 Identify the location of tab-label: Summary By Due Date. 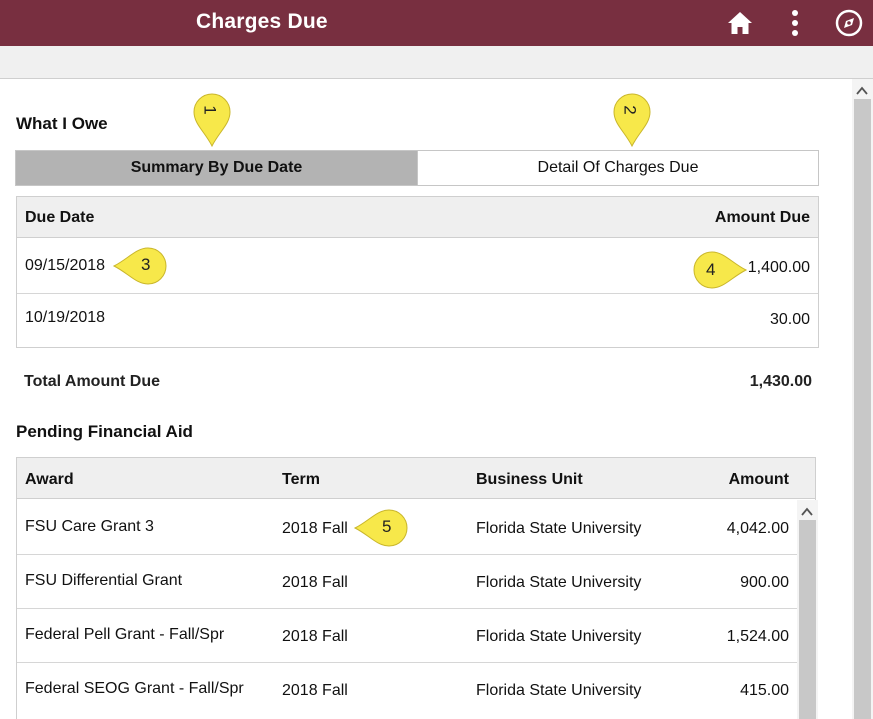
(216, 167).